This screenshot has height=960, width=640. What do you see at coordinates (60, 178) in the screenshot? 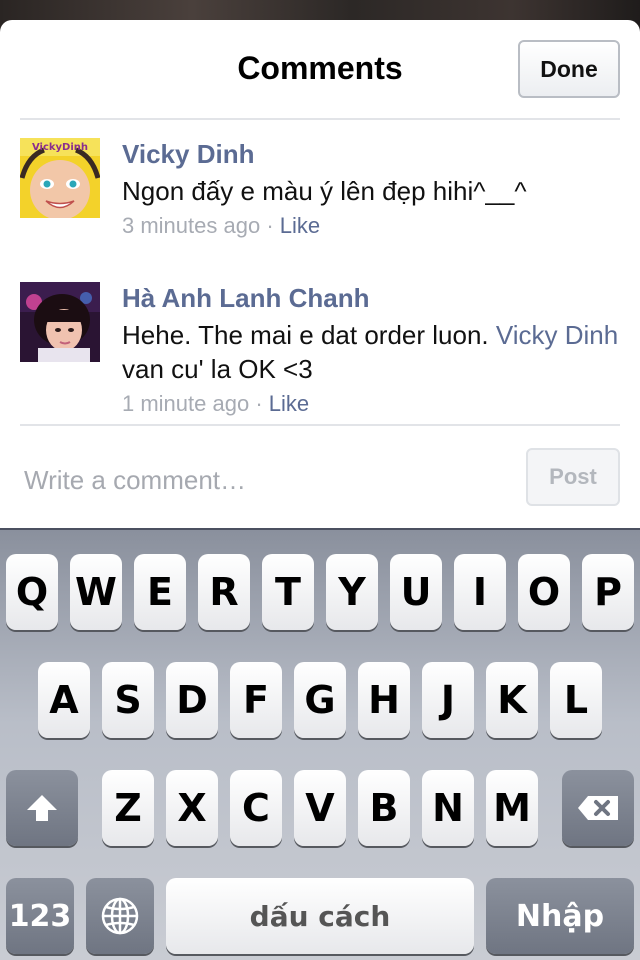
I see `avatar: VickyDinh` at bounding box center [60, 178].